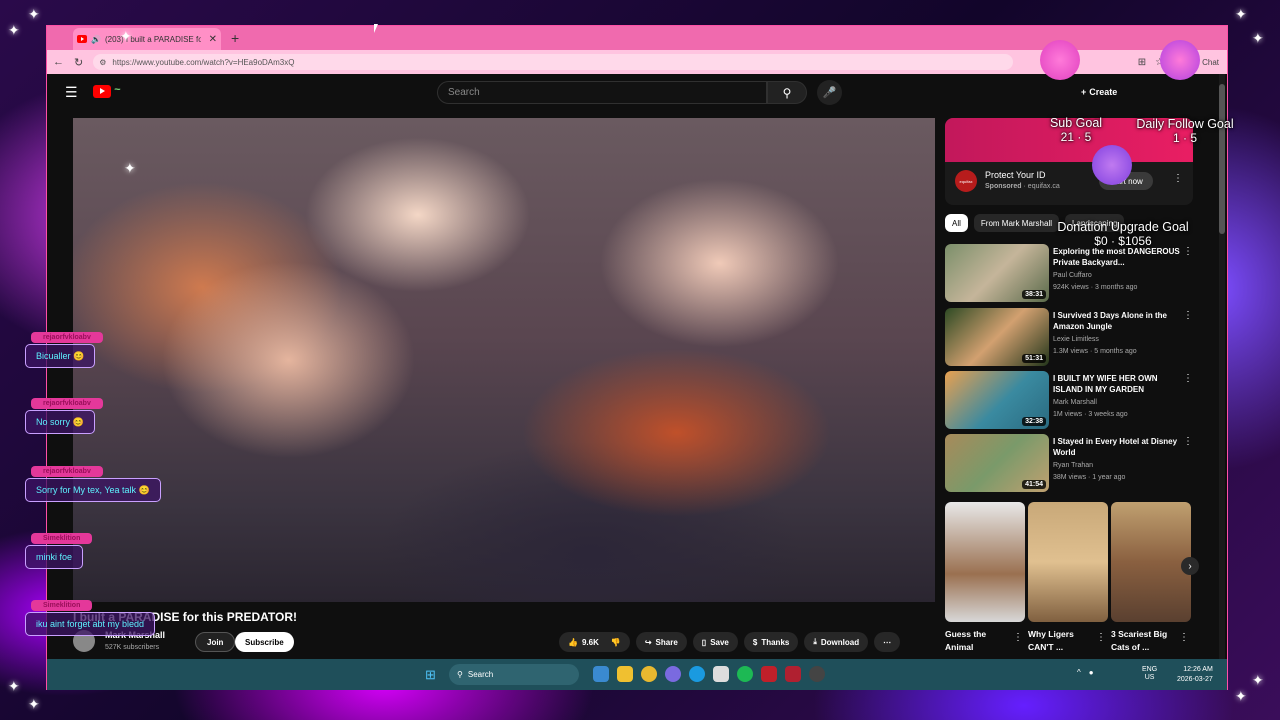  Describe the element at coordinates (997, 273) in the screenshot. I see `thumbnail: 38:31` at that location.